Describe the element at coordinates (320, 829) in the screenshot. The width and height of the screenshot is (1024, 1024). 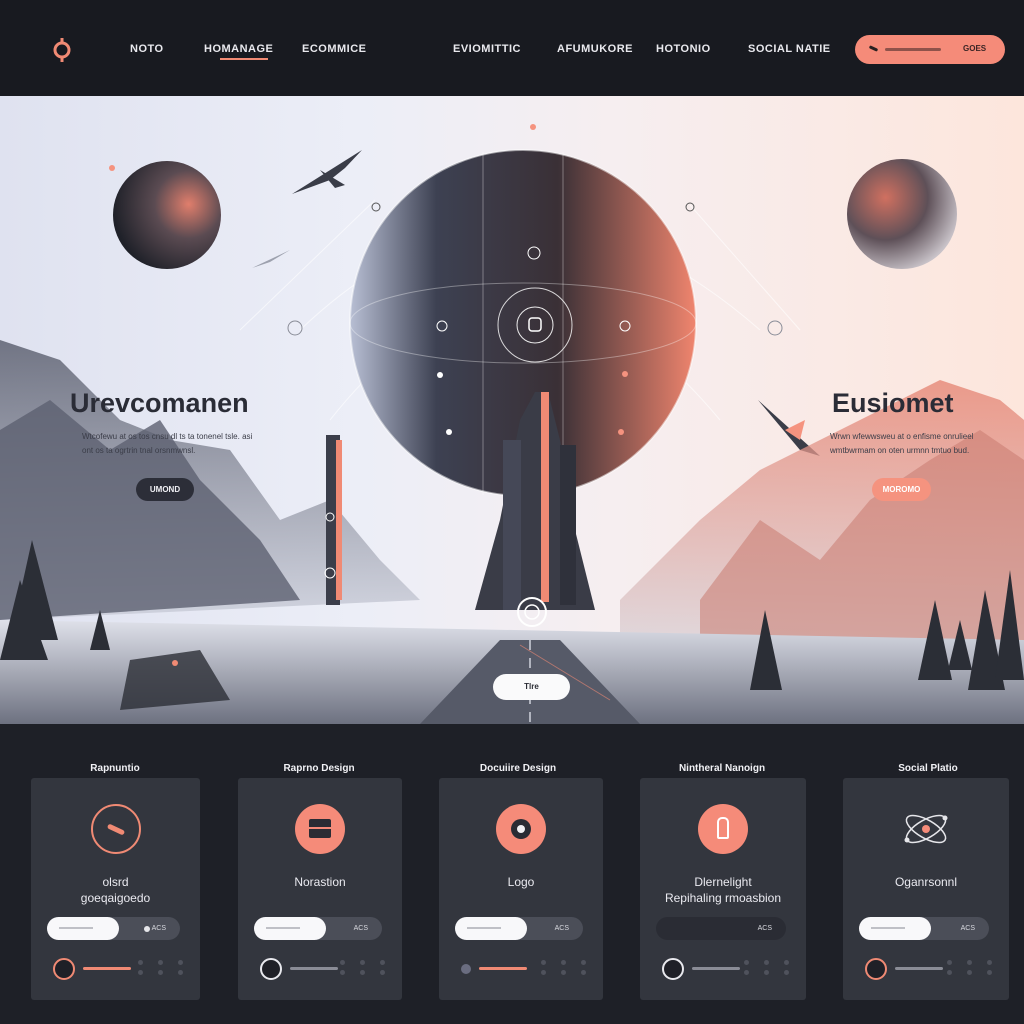
I see `square-icon` at that location.